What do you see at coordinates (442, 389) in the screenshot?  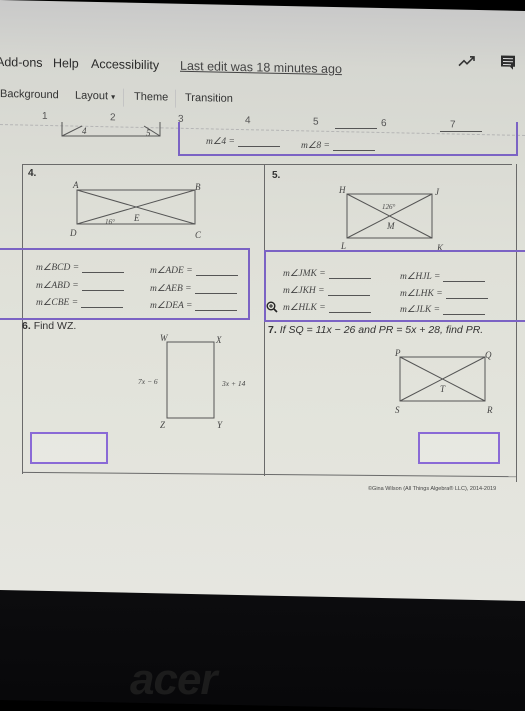 I see `vertex-label: T` at bounding box center [442, 389].